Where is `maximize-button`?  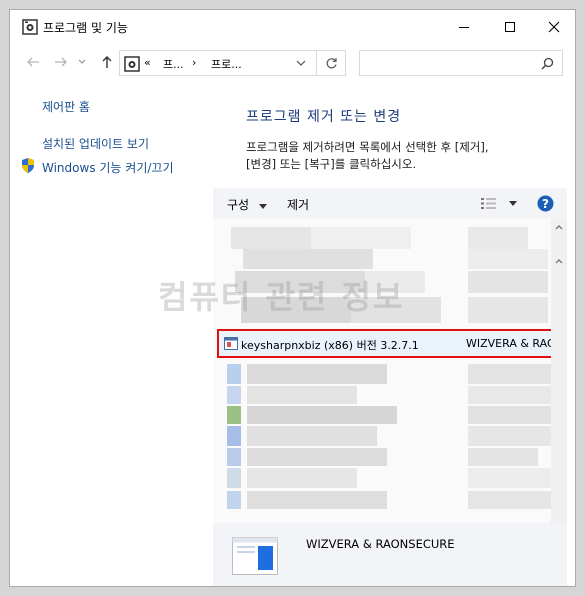
maximize-button is located at coordinates (510, 27).